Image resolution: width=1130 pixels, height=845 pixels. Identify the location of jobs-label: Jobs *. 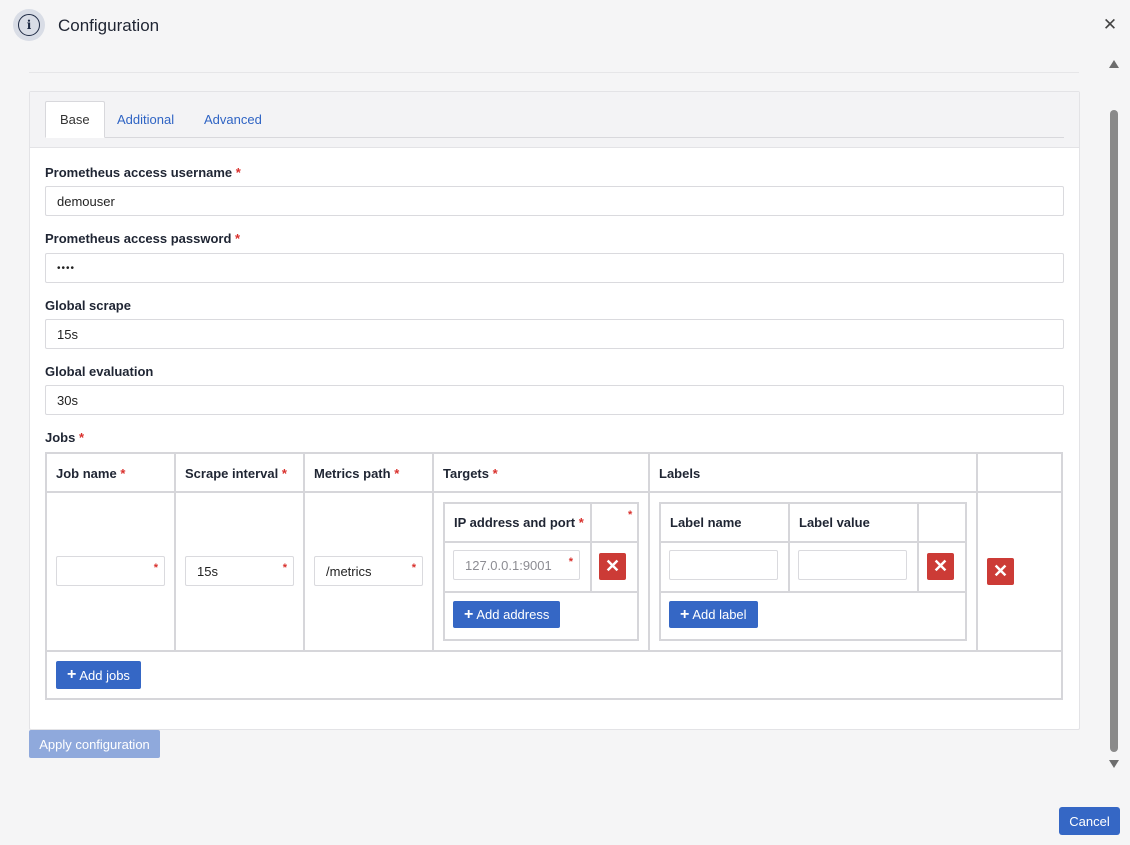
(64, 437).